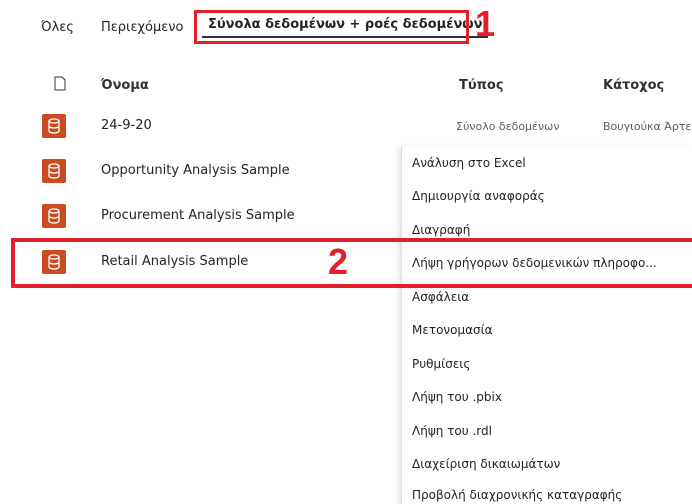 This screenshot has width=692, height=504. I want to click on menu-item-view-lineage: Προβολή διαχρονικής καταγραφής, so click(551, 495).